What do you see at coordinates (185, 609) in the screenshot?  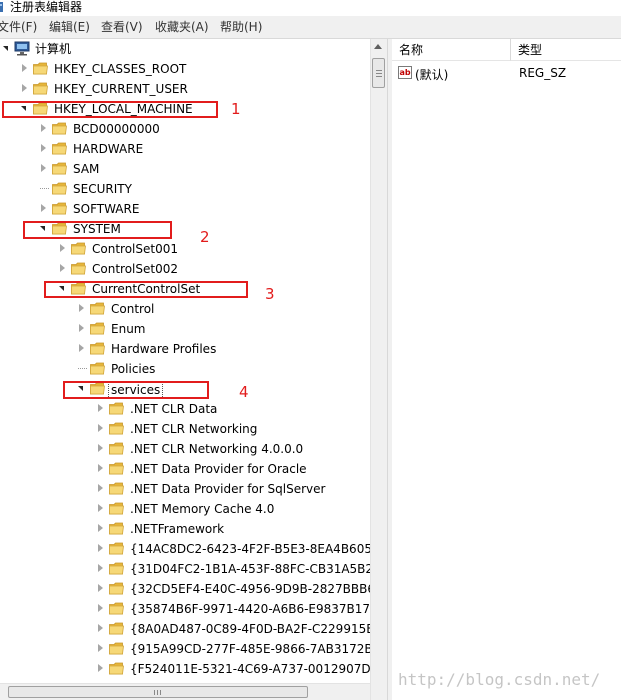 I see `tree-node-35874b6f-9971-4420-a6b6-e9837b17f33: {35874B6F-9971-4420-A6B6-E9837B17F33` at bounding box center [185, 609].